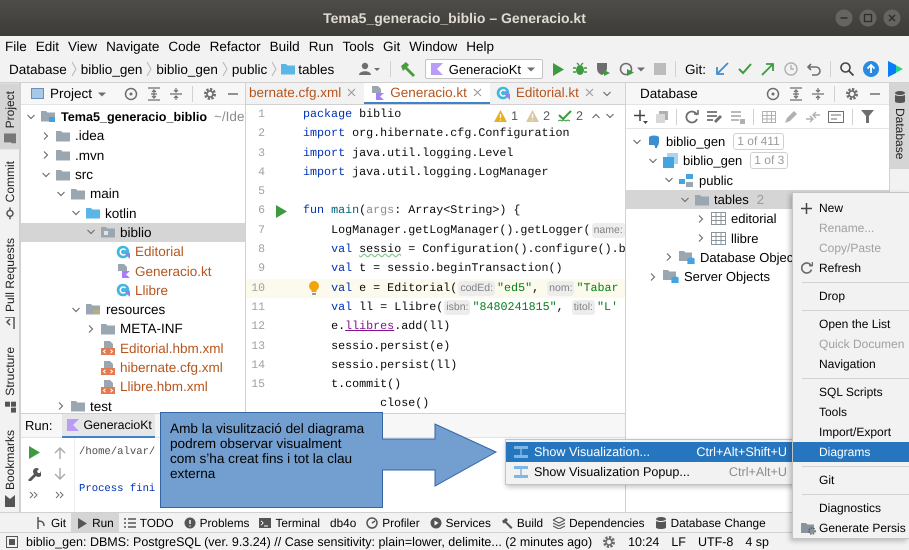 The image size is (909, 550). Describe the element at coordinates (133, 329) in the screenshot. I see `tree-item: META-INF` at that location.